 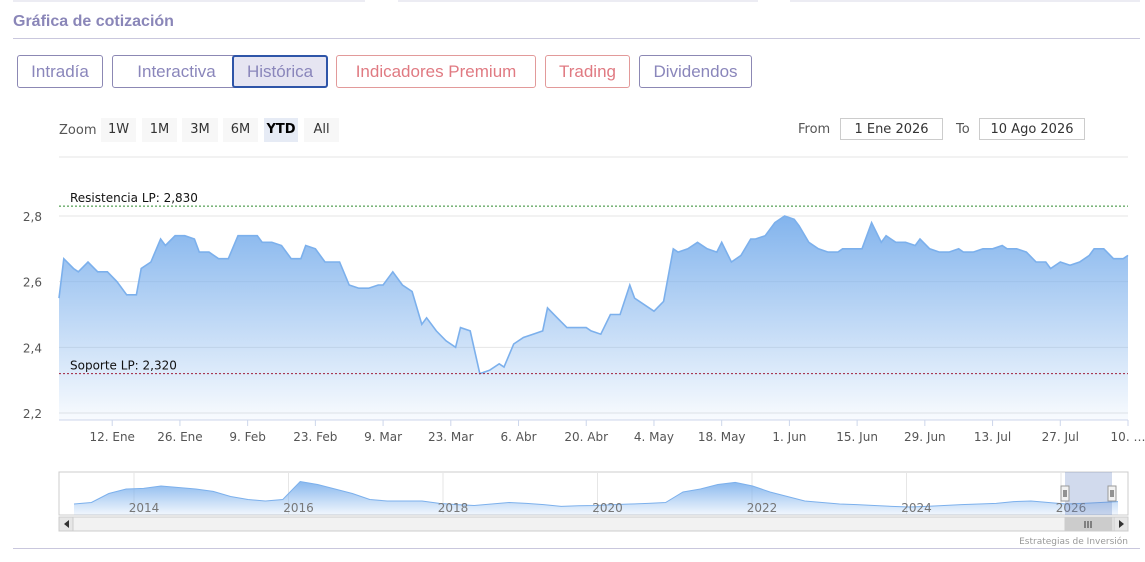 I want to click on navigator-tick-label: 2022, so click(x=762, y=508).